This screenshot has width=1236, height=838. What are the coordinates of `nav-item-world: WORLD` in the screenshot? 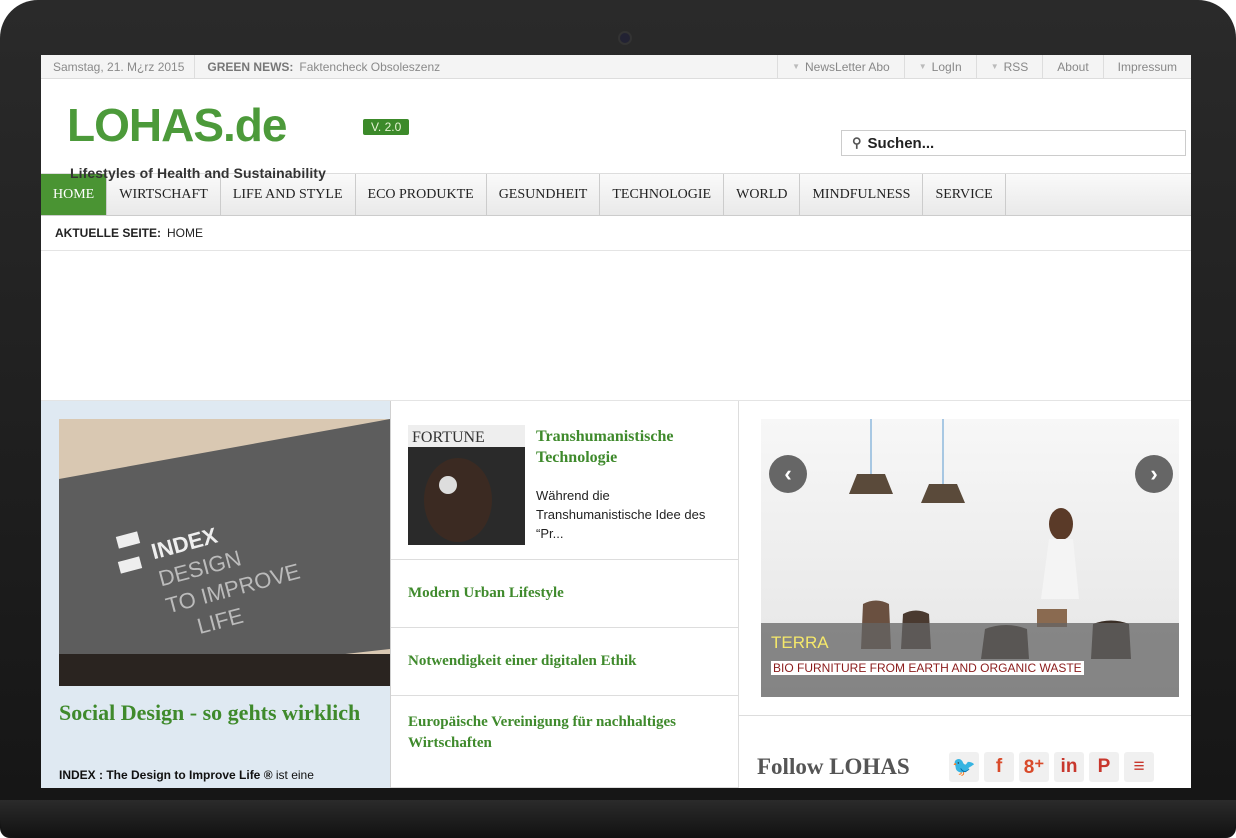 It's located at (762, 194).